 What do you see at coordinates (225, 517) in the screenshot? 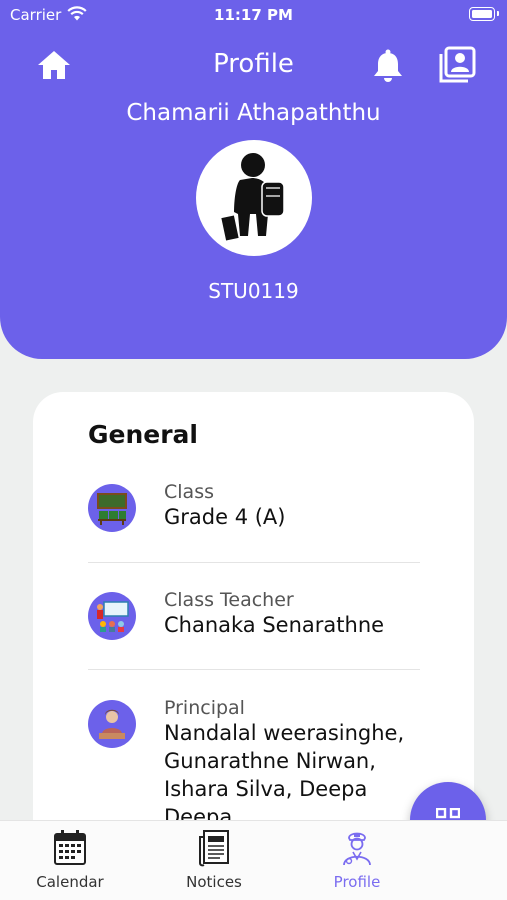
I see `class-value: Grade 4 (A)` at bounding box center [225, 517].